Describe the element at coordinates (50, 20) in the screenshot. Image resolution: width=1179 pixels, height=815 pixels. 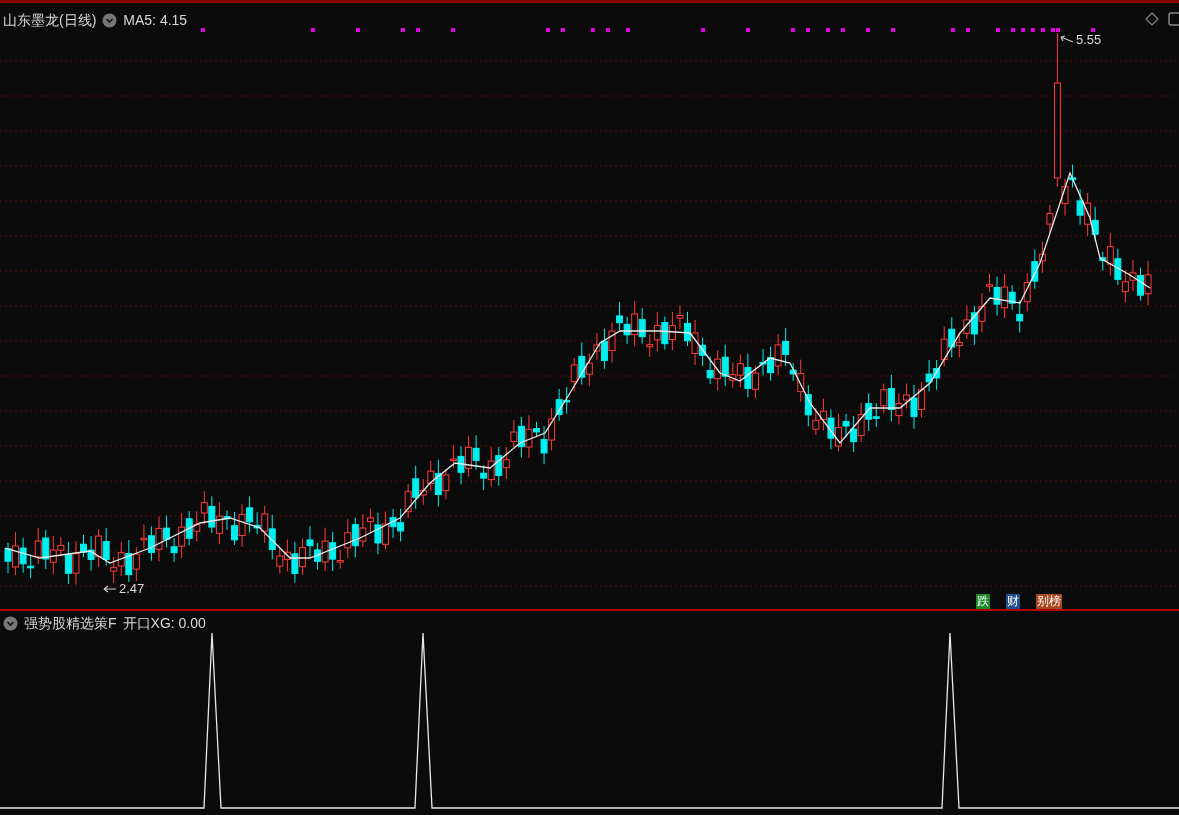
I see `stock-title: 山东墨龙(日线)` at that location.